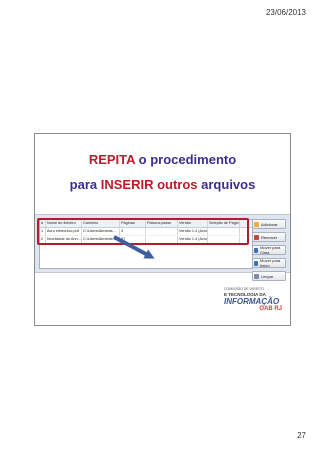 This screenshot has width=320, height=453. I want to click on arrow-up-icon, so click(256, 250).